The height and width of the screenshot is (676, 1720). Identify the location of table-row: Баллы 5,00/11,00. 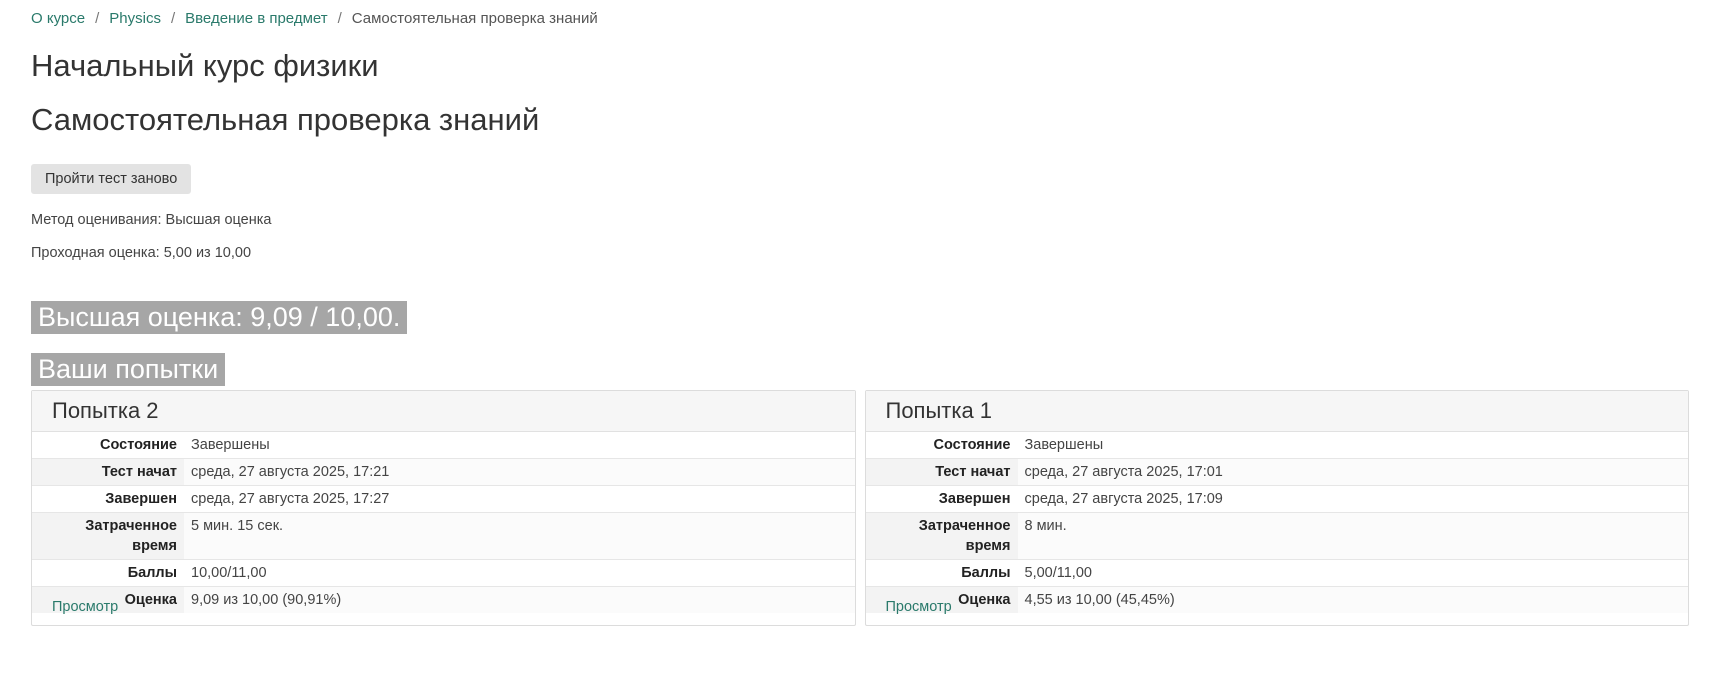
(1276, 573).